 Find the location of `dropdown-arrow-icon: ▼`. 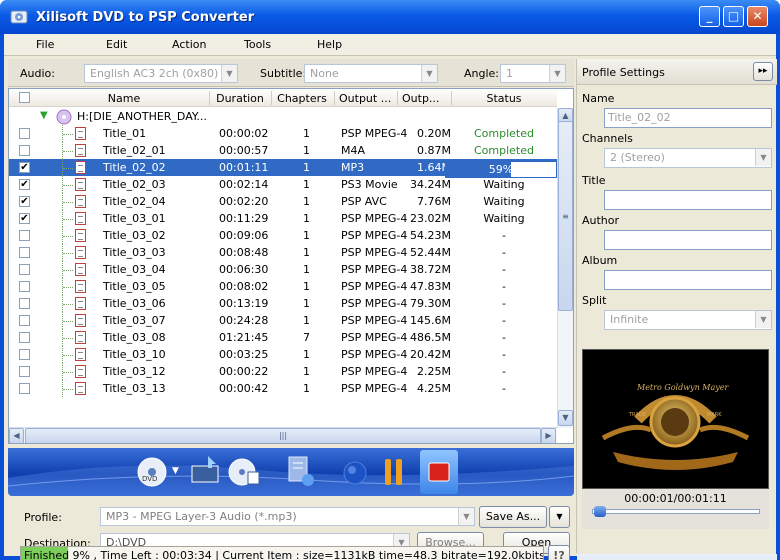

dropdown-arrow-icon: ▼ is located at coordinates (175, 471).